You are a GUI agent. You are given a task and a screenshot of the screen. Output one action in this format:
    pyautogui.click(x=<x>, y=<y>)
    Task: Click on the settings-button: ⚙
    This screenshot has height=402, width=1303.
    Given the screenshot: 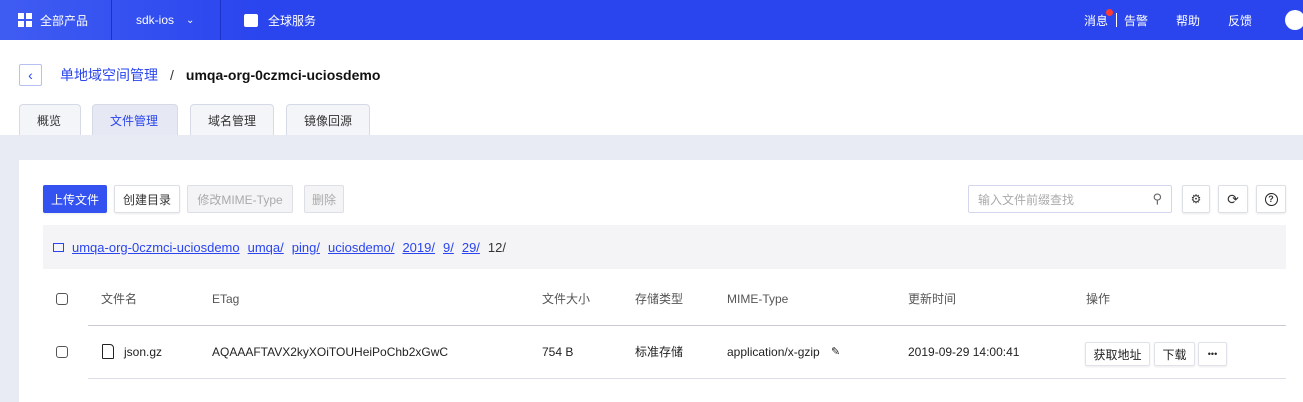 What is the action you would take?
    pyautogui.click(x=1196, y=199)
    